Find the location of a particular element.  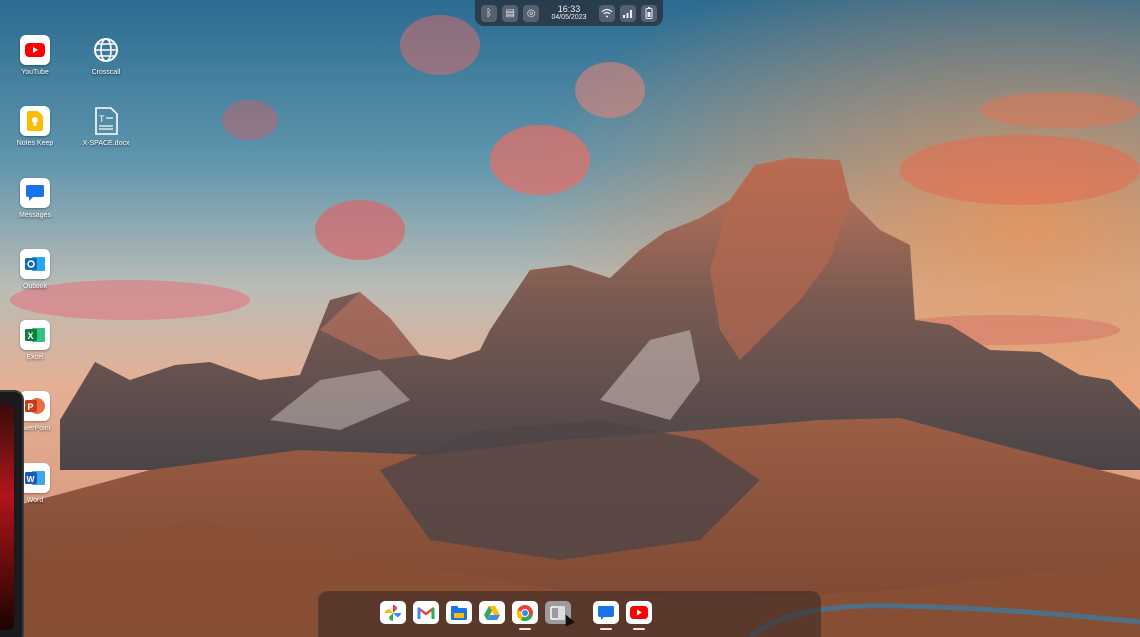

svg-text: T is located at coordinates (102, 119).